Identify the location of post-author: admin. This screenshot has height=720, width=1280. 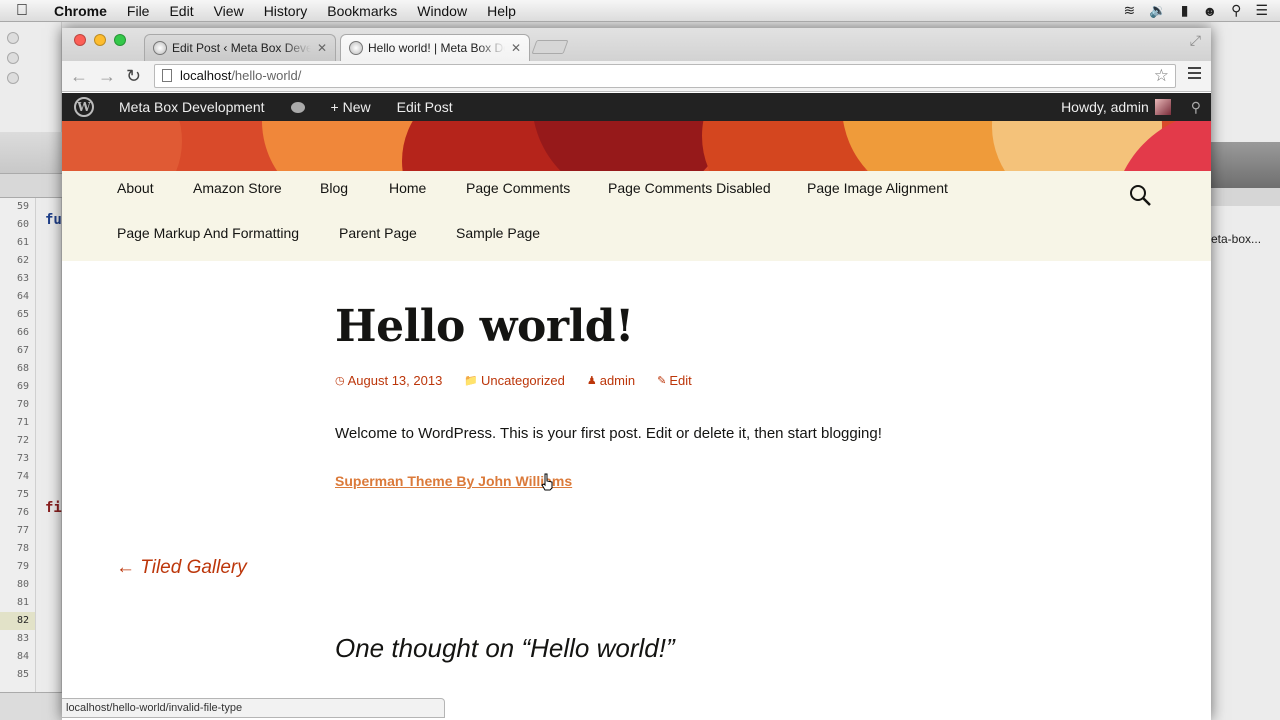
(617, 380).